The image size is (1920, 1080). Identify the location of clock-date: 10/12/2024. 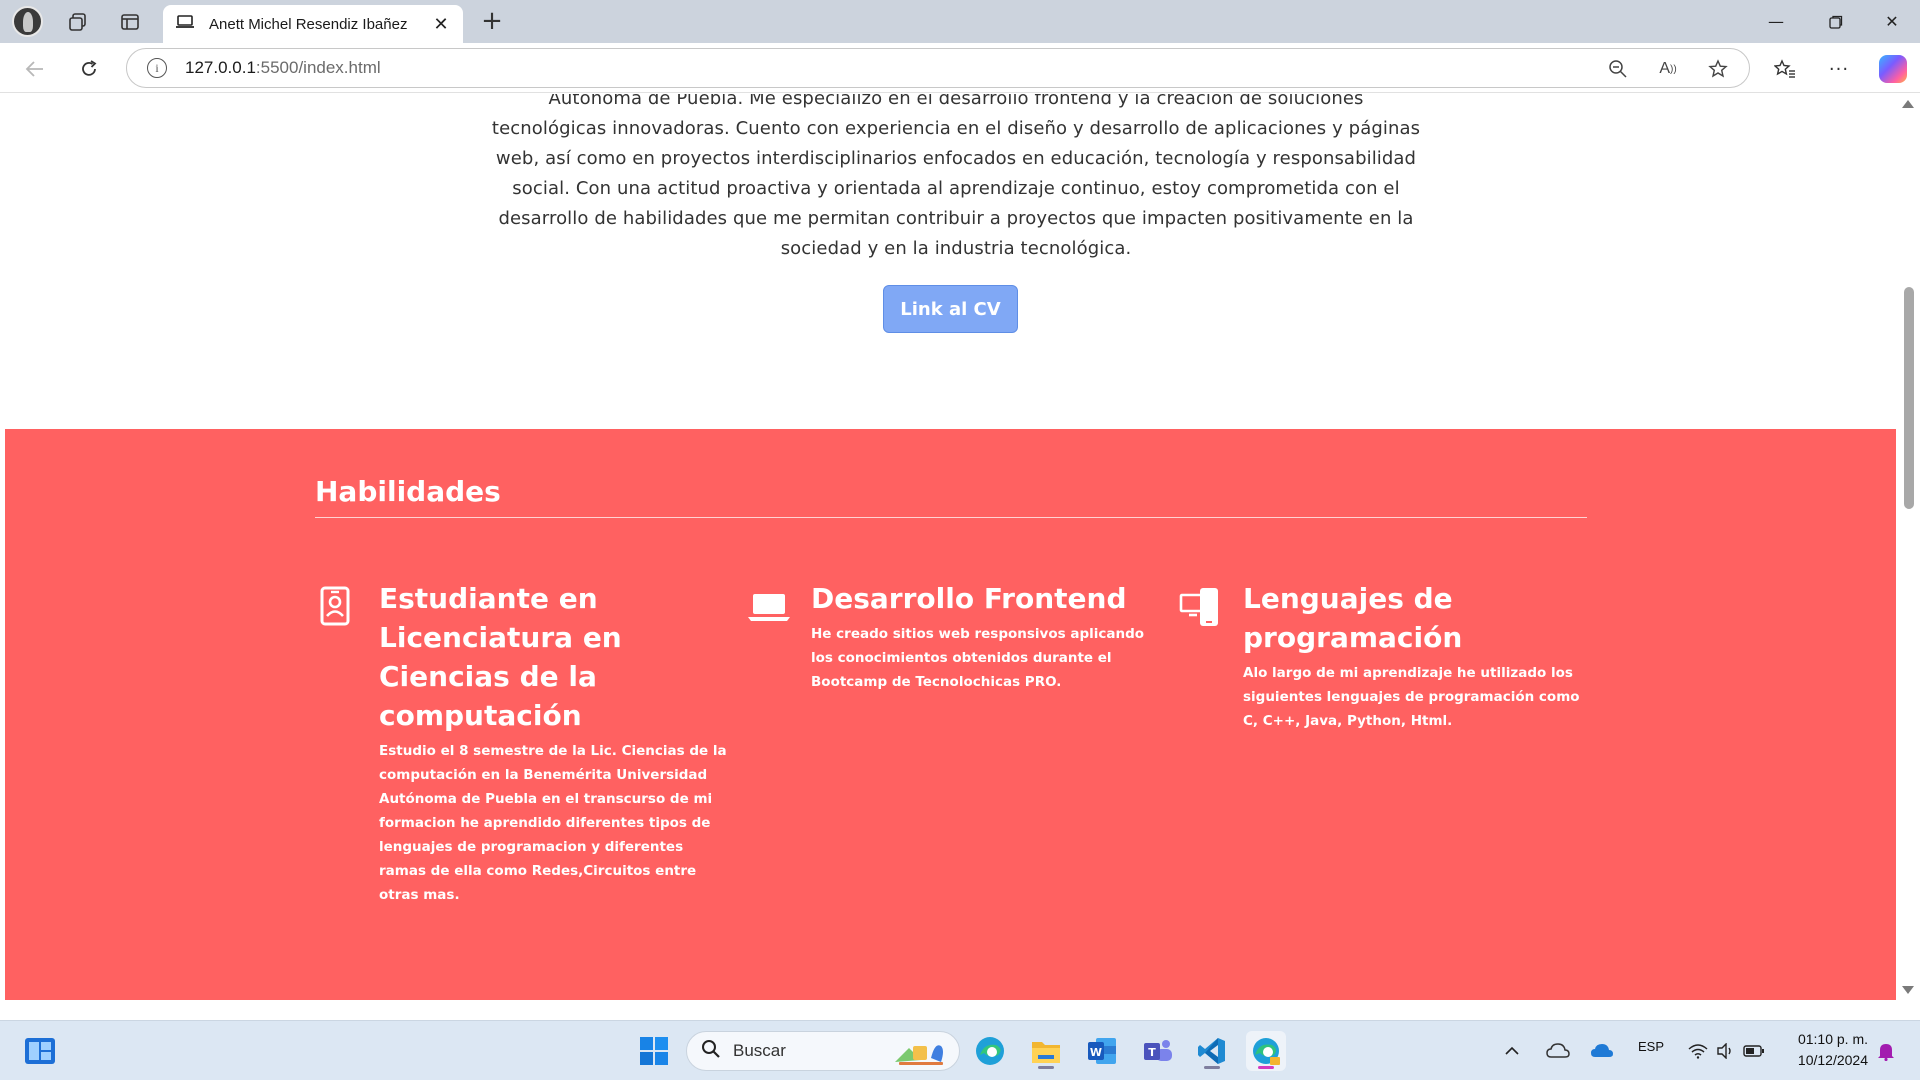
(1832, 1060).